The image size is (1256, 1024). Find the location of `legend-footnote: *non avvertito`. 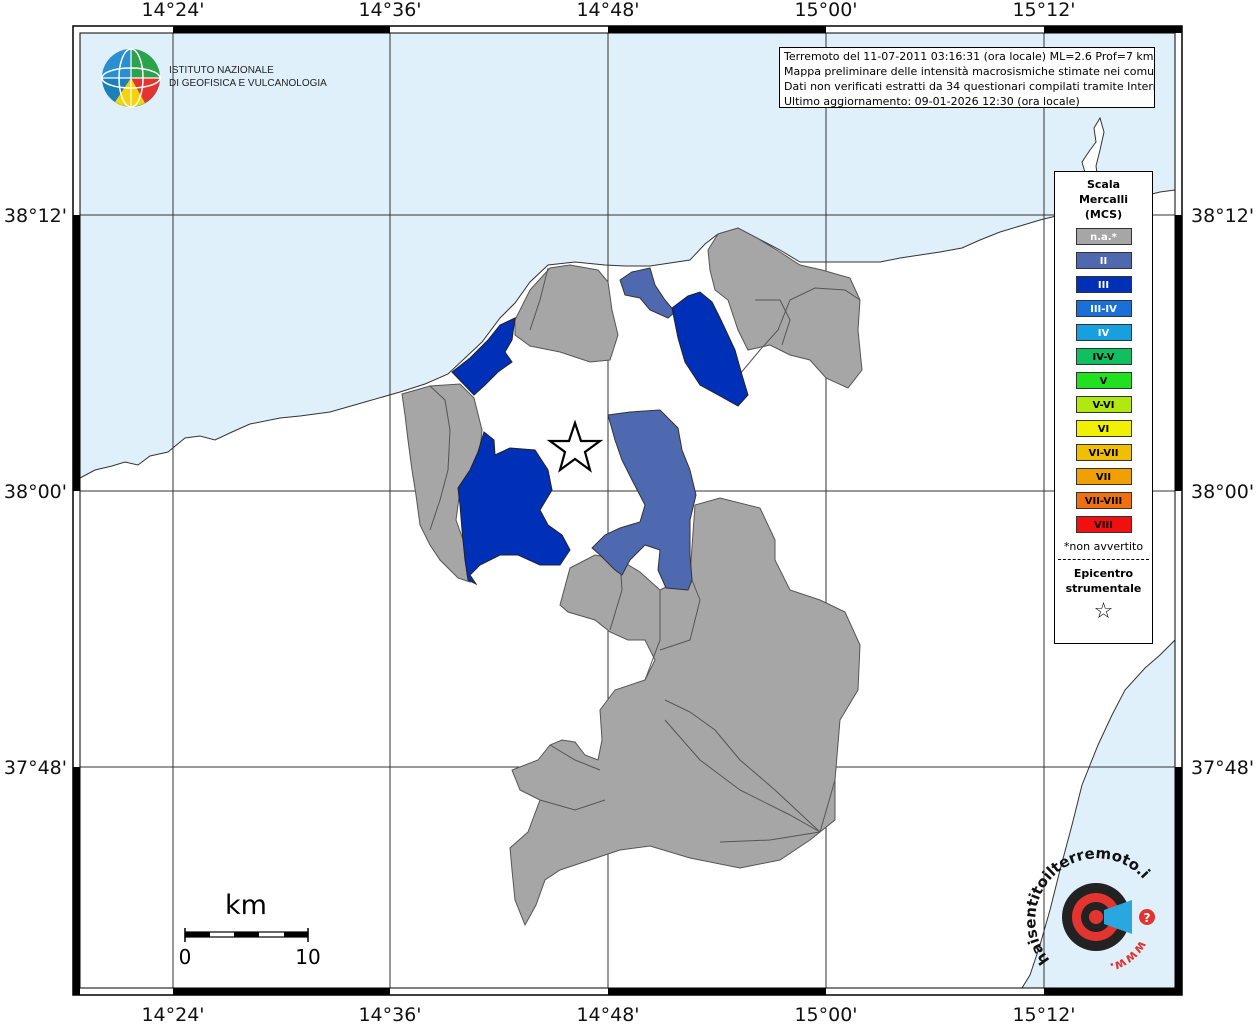

legend-footnote: *non avvertito is located at coordinates (1103, 546).